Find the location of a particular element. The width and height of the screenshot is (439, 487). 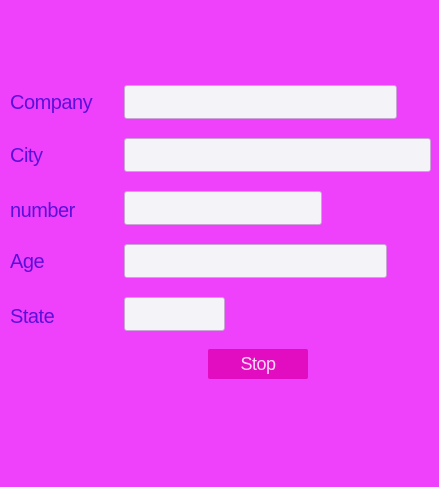

company-input is located at coordinates (260, 102).